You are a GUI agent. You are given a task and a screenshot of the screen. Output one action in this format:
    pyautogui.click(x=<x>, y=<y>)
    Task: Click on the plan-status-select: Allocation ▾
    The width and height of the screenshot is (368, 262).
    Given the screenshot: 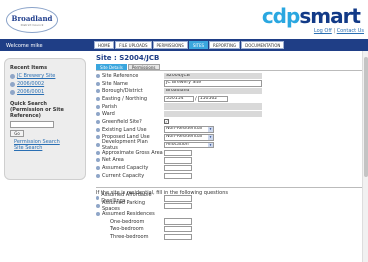 What is the action you would take?
    pyautogui.click(x=189, y=145)
    